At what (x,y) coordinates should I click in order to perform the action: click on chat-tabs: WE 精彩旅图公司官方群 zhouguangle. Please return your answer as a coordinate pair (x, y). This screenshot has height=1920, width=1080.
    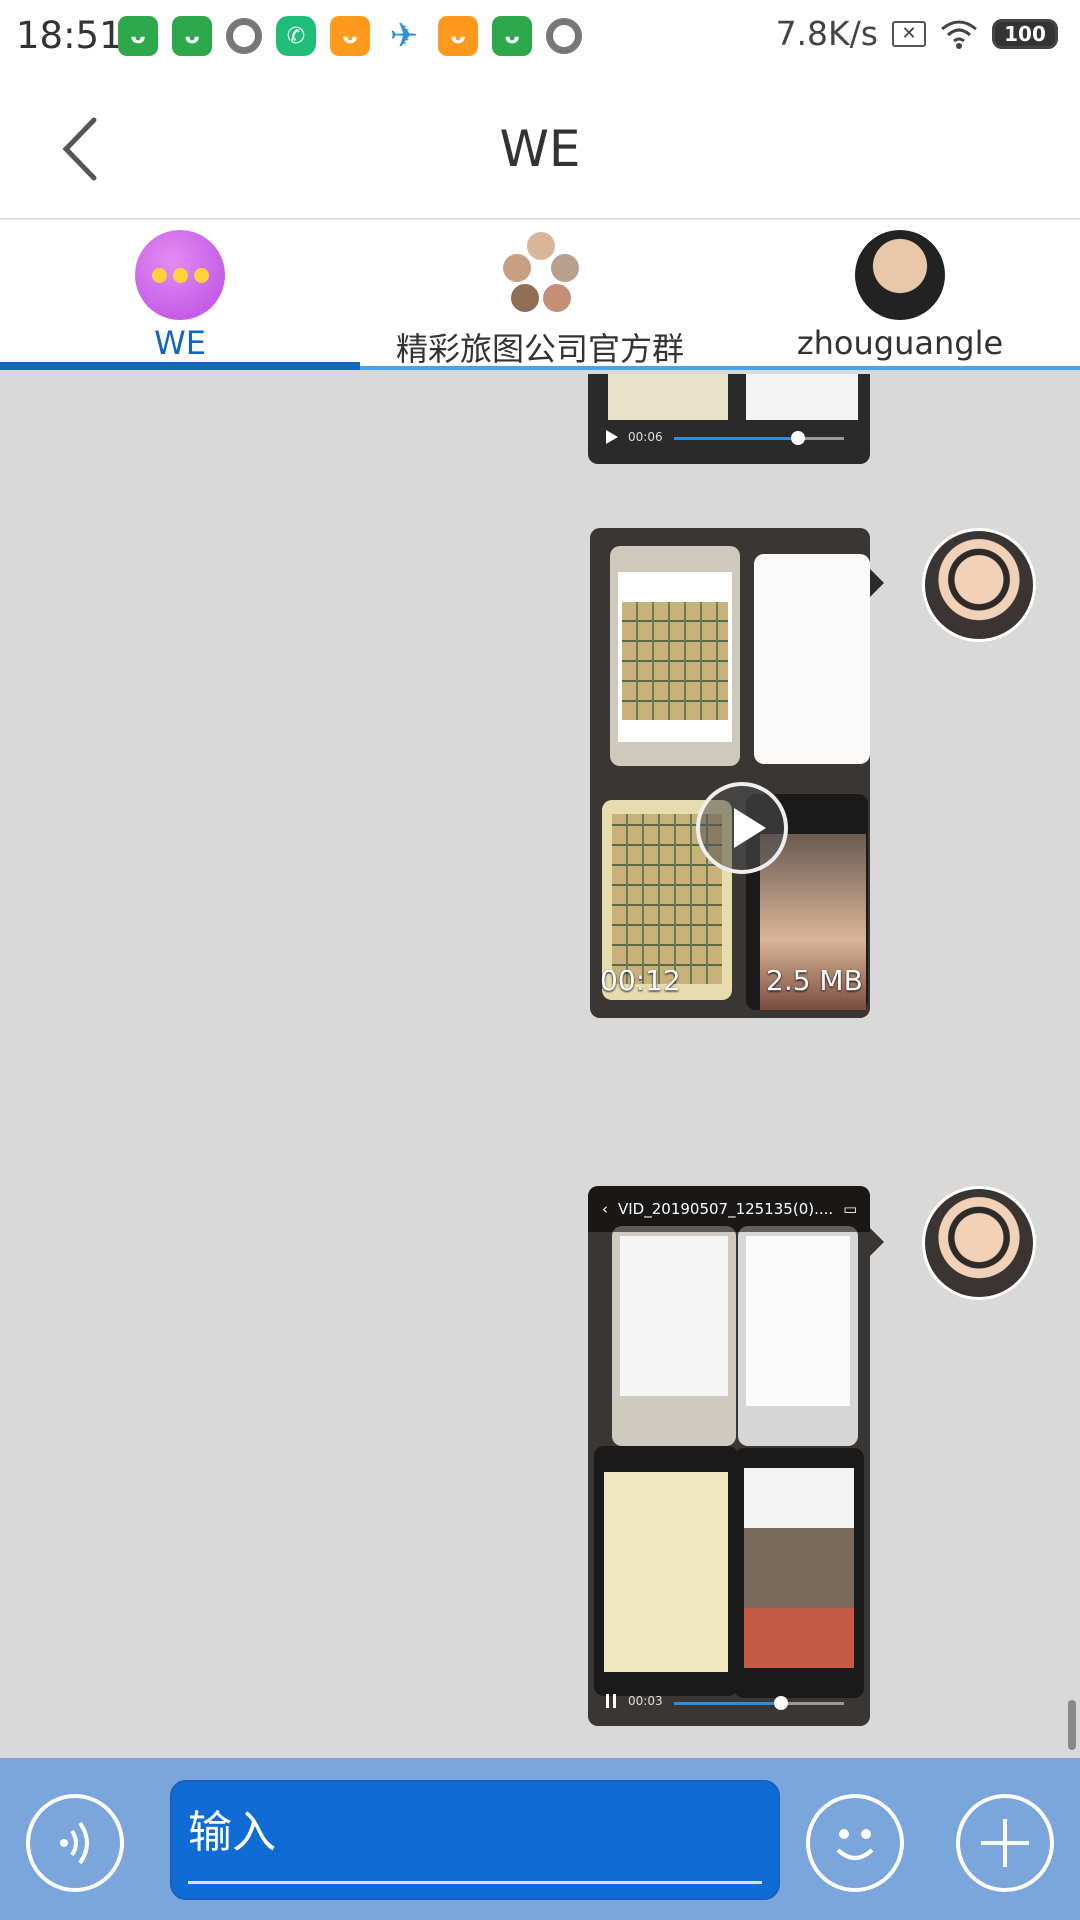
    Looking at the image, I should click on (540, 295).